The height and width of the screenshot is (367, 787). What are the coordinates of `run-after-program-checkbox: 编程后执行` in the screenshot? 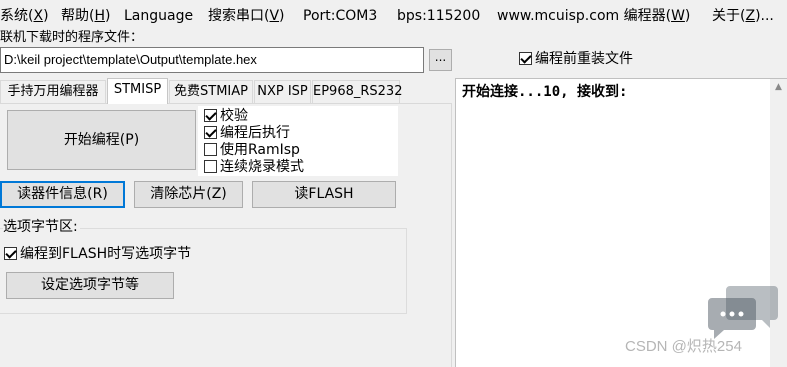 It's located at (247, 133).